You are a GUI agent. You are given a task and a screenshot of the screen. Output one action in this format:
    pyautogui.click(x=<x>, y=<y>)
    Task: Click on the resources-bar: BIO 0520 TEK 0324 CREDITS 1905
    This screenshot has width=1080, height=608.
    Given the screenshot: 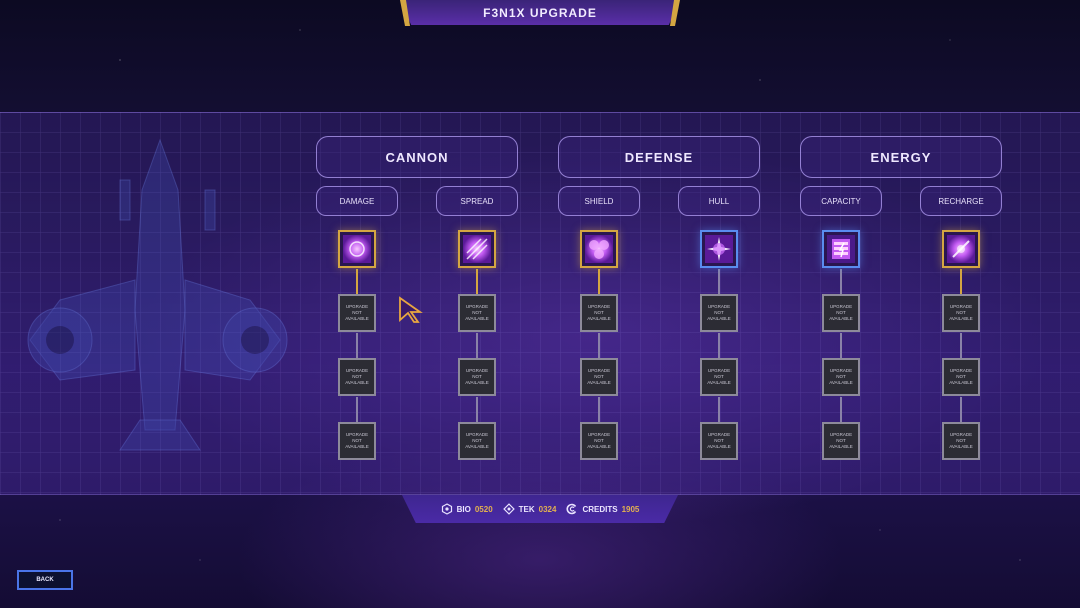 What is the action you would take?
    pyautogui.click(x=540, y=509)
    